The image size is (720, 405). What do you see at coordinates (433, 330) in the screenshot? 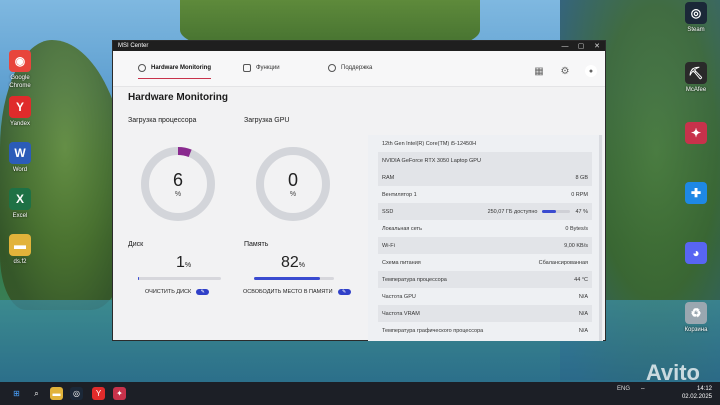
I see `info-row-key: Температура графического процессора` at bounding box center [433, 330].